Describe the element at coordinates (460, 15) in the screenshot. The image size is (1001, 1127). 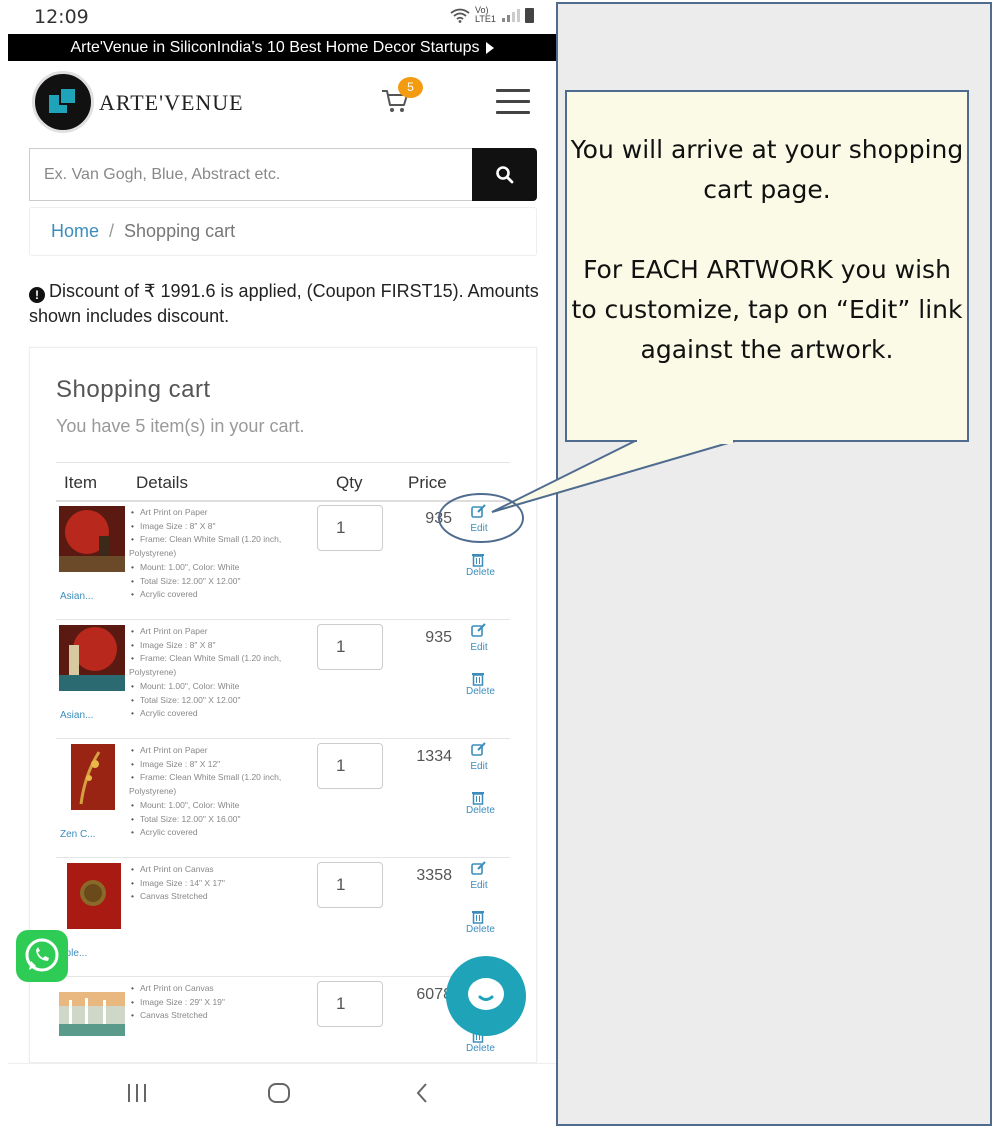
I see `wifi-icon` at that location.